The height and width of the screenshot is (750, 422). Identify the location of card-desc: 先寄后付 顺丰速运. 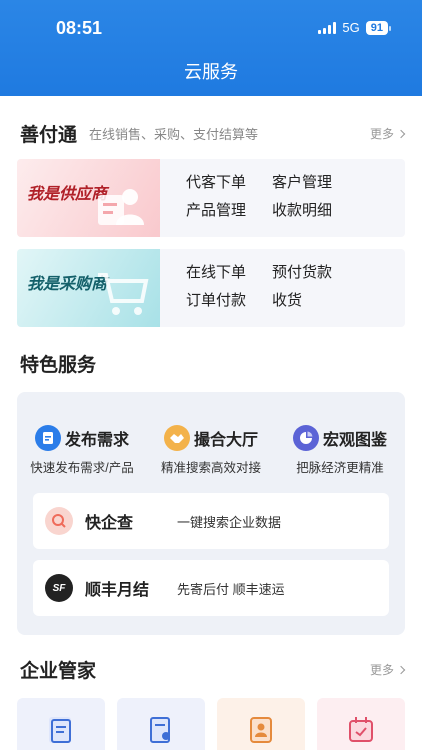
(231, 589).